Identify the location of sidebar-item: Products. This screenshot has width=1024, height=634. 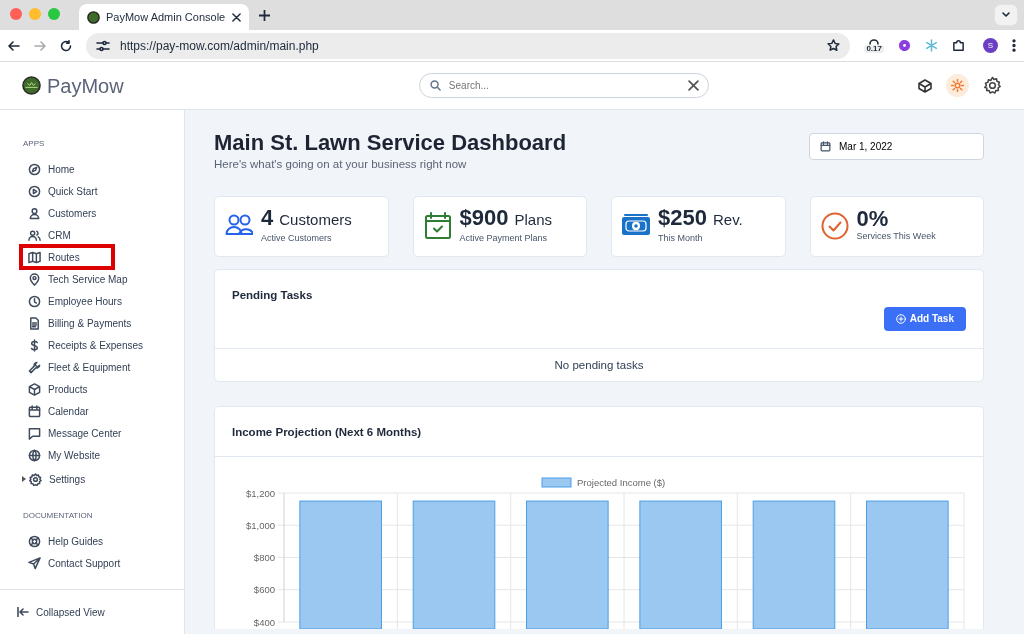
(92, 389).